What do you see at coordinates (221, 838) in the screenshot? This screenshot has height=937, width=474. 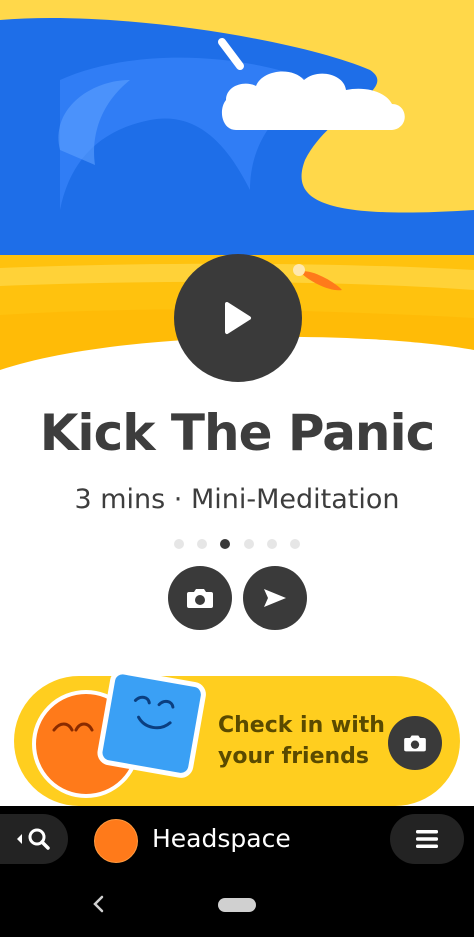 I see `app-name: Headspace` at bounding box center [221, 838].